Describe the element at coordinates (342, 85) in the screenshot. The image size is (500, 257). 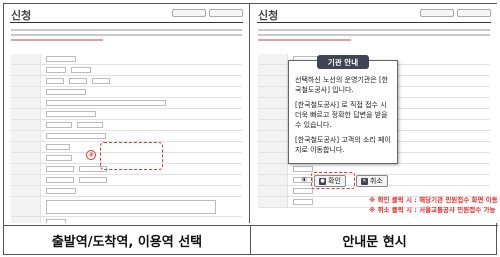
I see `modal-paragraph: 선택하신 노선의 운영기관은 [한국철도공사] 입니다.` at that location.